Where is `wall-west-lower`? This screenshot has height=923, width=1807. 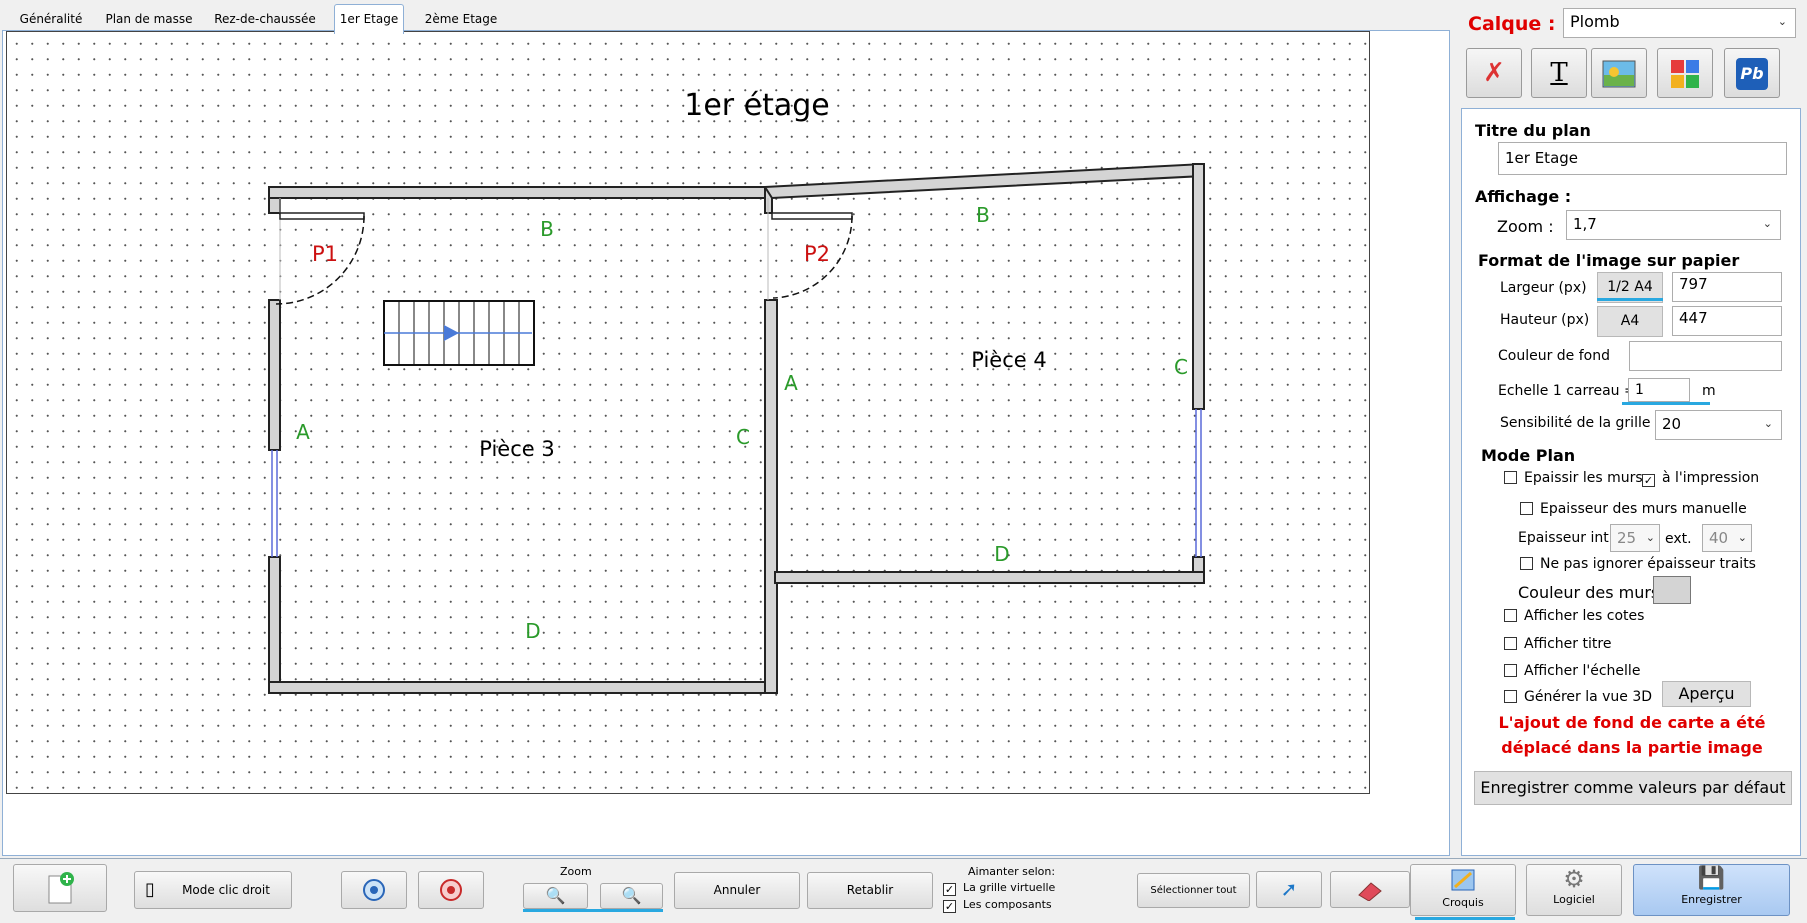
wall-west-lower is located at coordinates (274, 625).